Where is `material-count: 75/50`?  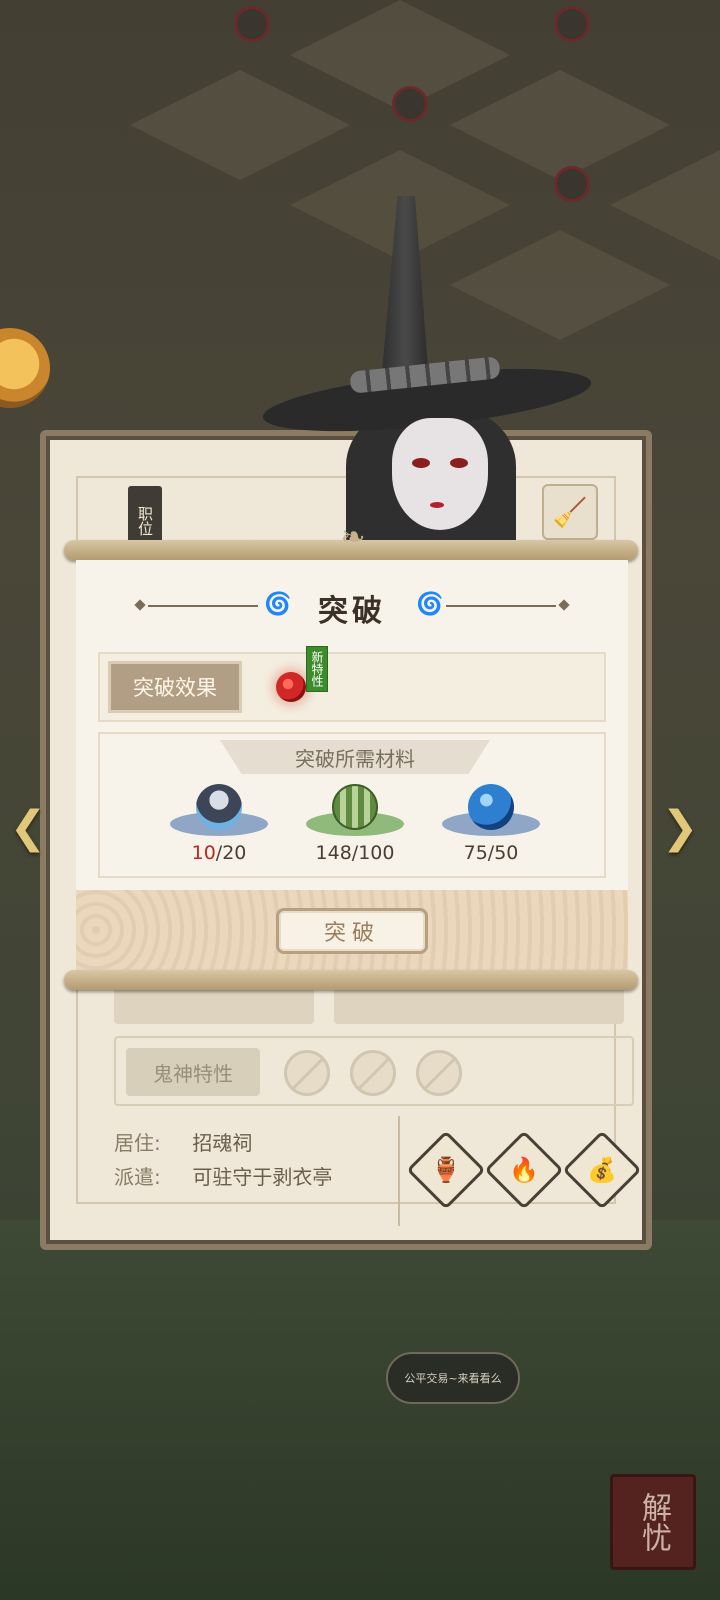
material-count: 75/50 is located at coordinates (491, 853).